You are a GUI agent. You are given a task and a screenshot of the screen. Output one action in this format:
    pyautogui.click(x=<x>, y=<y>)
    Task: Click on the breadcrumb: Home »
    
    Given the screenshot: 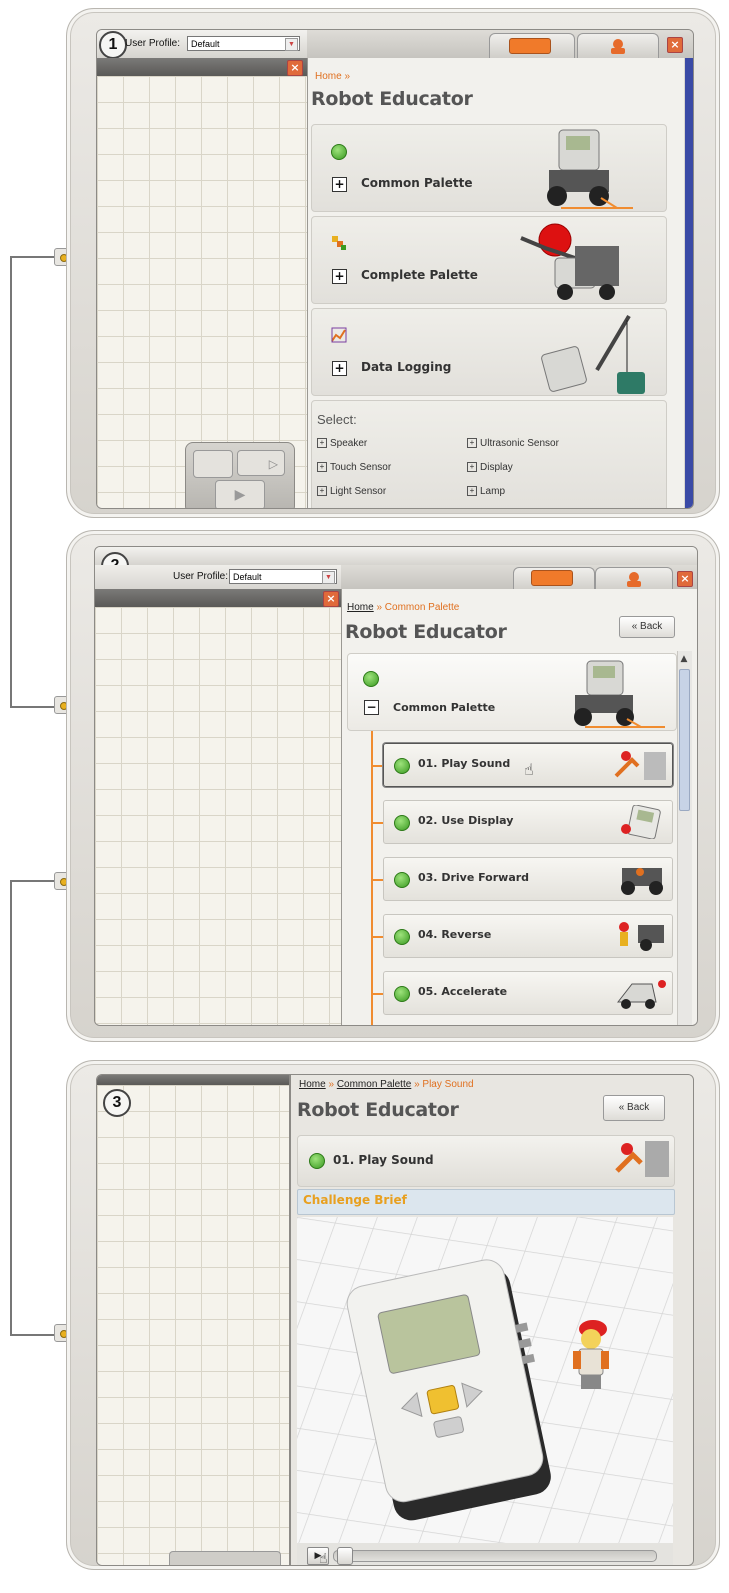 What is the action you would take?
    pyautogui.click(x=332, y=76)
    